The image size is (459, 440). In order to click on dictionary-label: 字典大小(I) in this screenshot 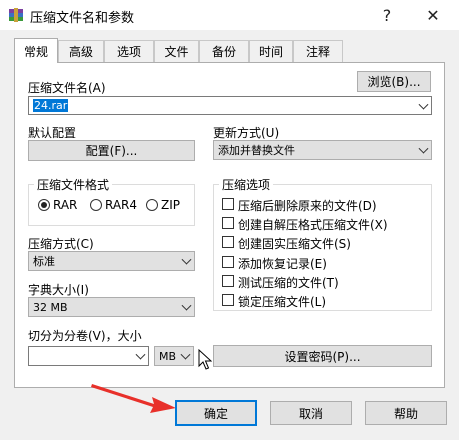, I will do `click(58, 290)`.